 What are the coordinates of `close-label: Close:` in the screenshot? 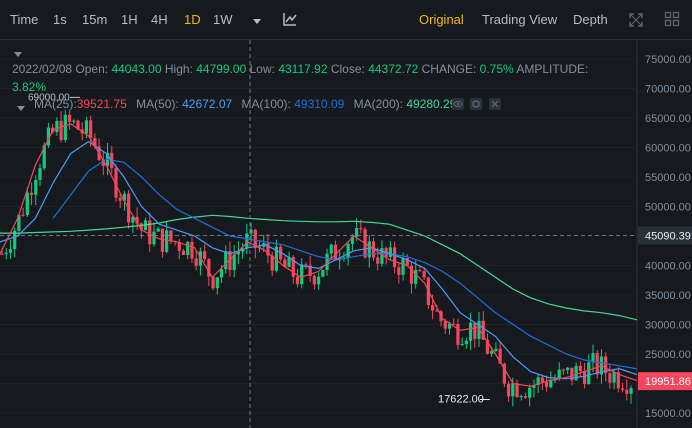 It's located at (347, 69).